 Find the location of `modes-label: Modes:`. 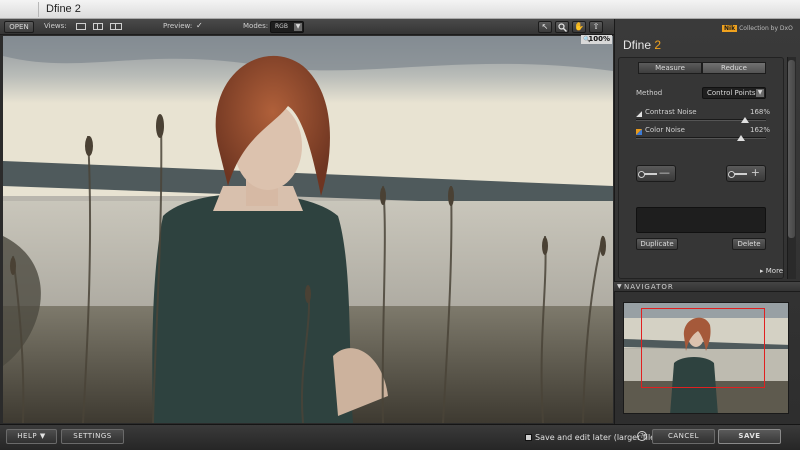

modes-label: Modes: is located at coordinates (256, 26).